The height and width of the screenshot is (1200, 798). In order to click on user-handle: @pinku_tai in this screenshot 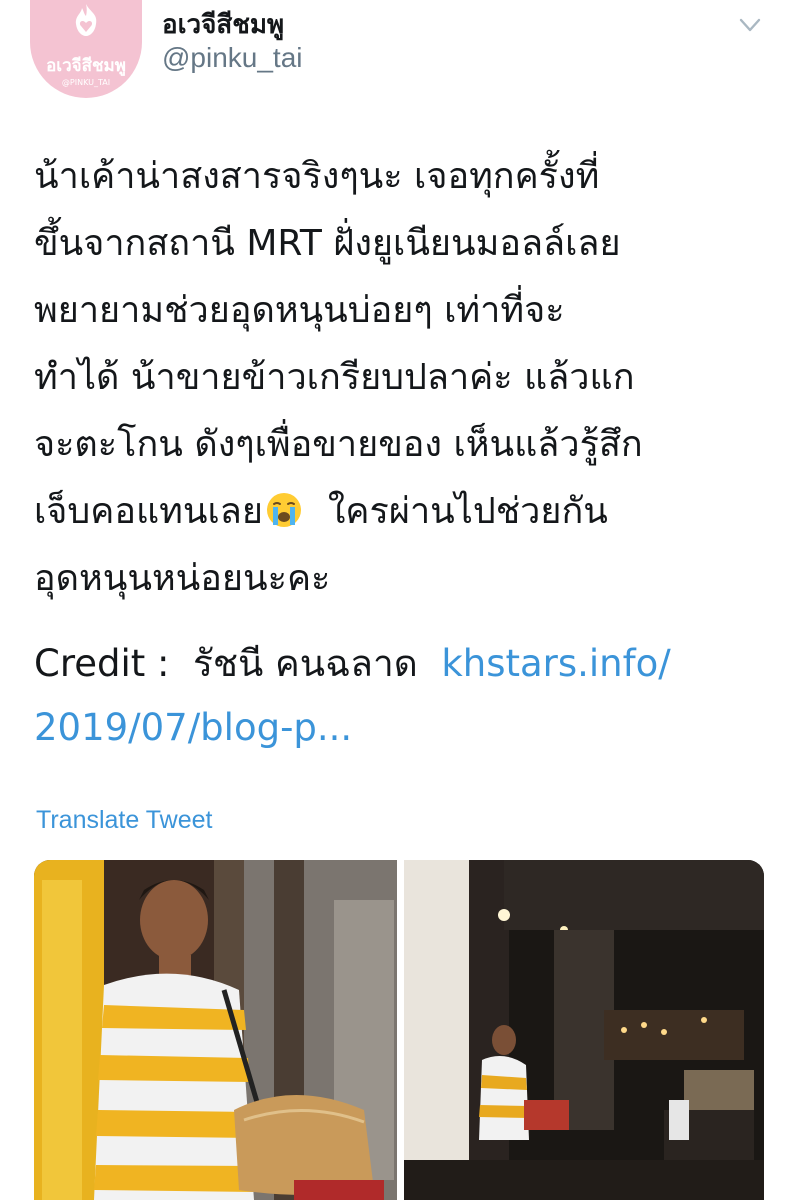, I will do `click(232, 58)`.